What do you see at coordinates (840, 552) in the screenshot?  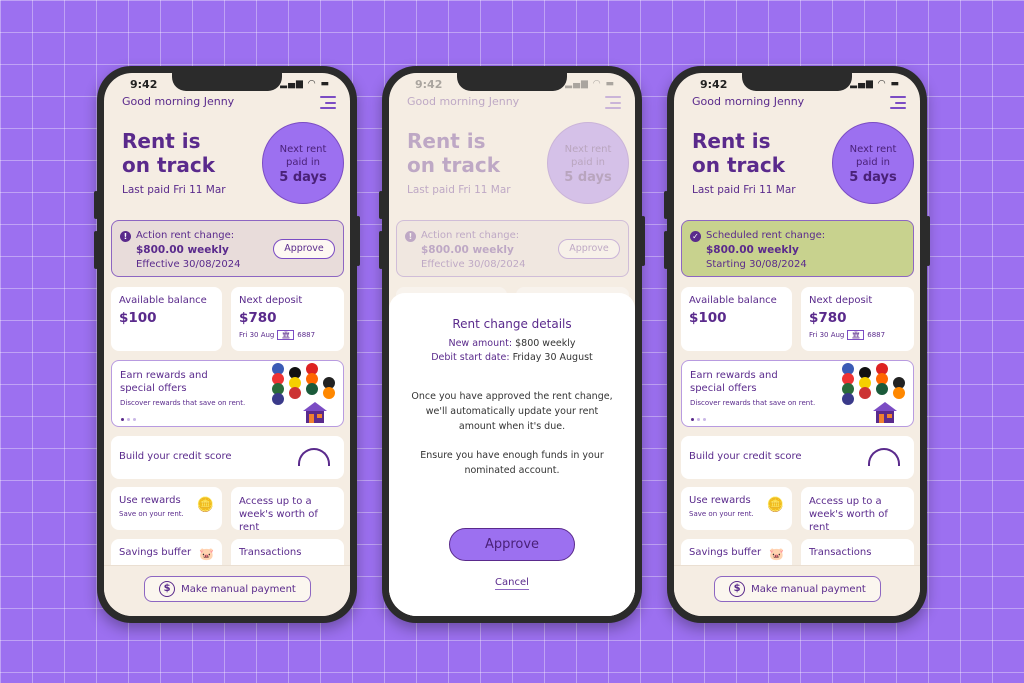 I see `card-label: Transactions` at bounding box center [840, 552].